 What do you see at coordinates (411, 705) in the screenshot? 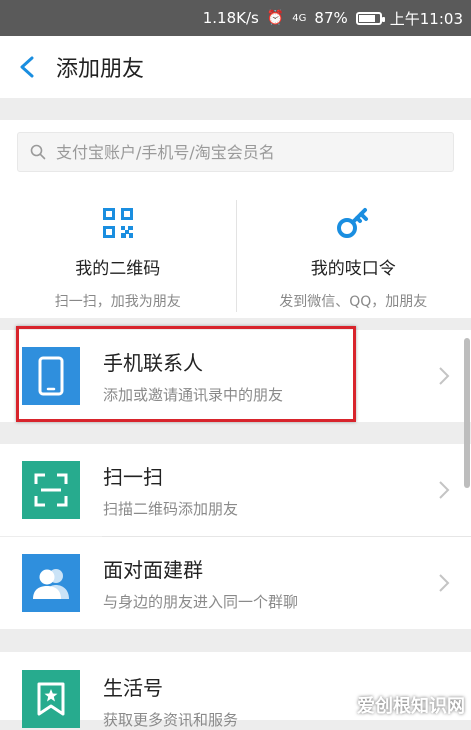
I see `watermark: 爱创根知识网` at bounding box center [411, 705].